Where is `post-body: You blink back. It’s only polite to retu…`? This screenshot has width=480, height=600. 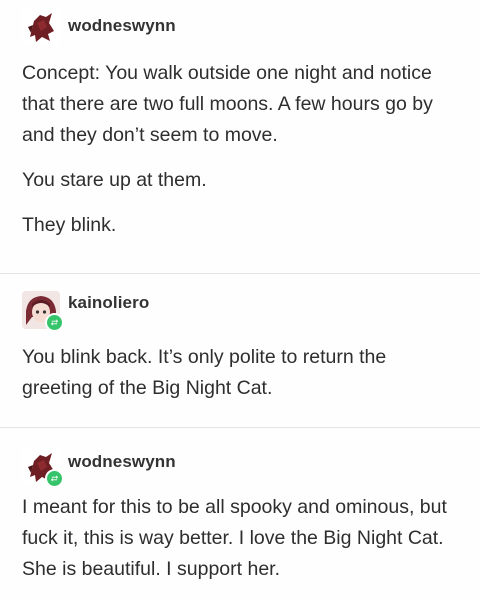 post-body: You blink back. It’s only polite to retu… is located at coordinates (241, 373).